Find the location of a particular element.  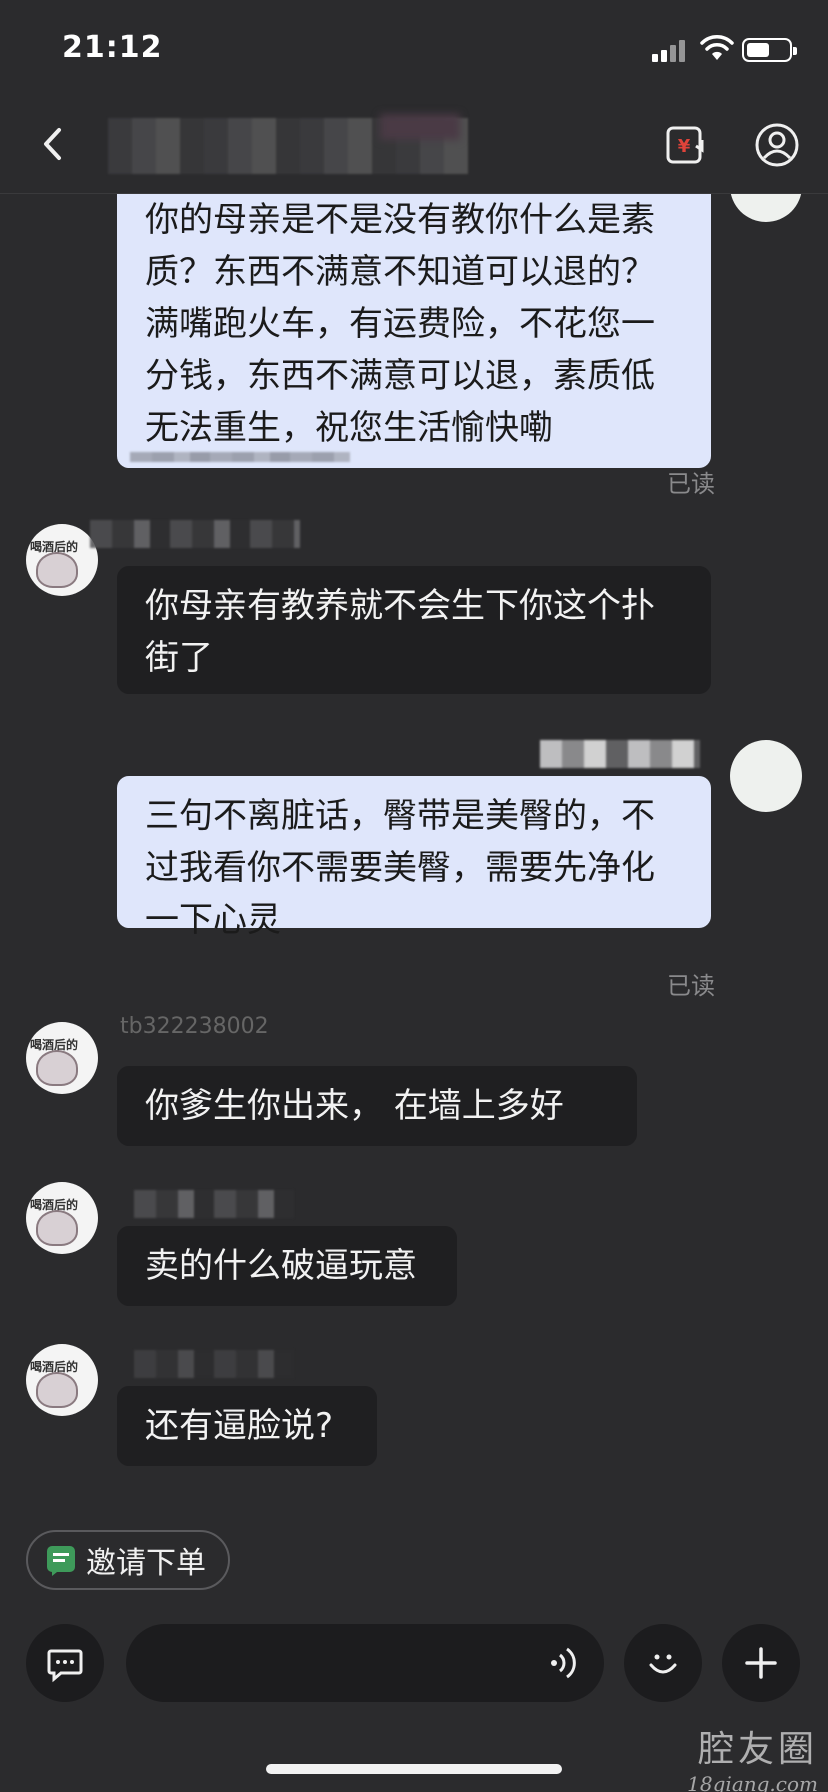

smiley-icon is located at coordinates (663, 1664).